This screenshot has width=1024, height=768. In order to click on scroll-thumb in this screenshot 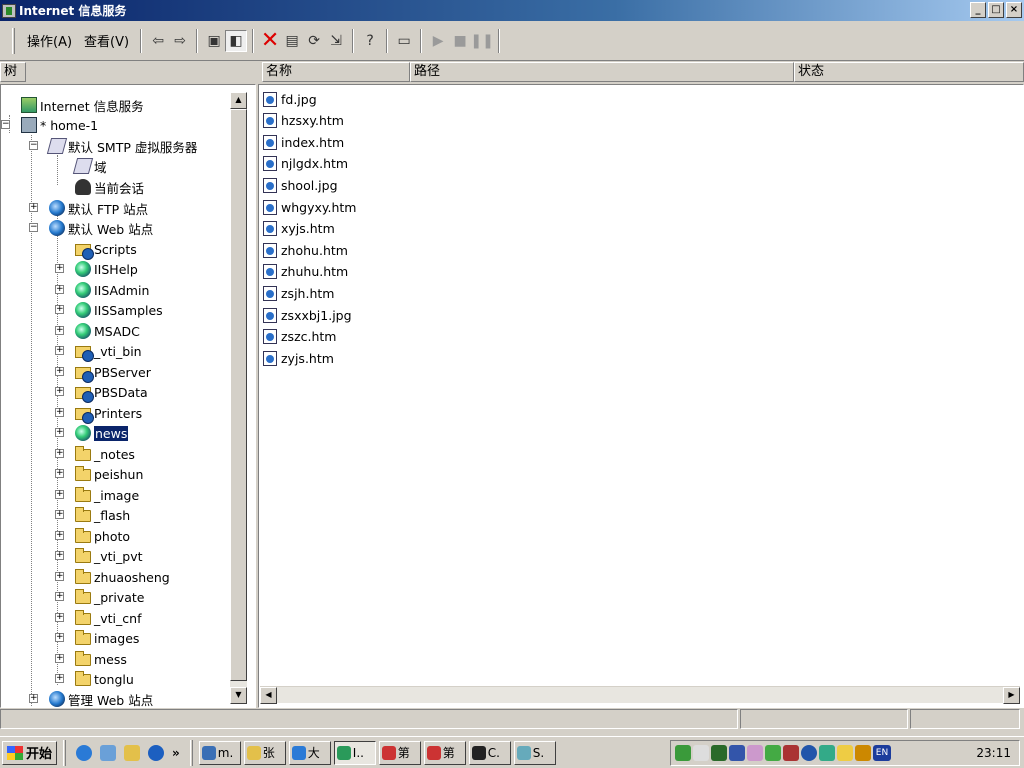, I will do `click(238, 395)`.